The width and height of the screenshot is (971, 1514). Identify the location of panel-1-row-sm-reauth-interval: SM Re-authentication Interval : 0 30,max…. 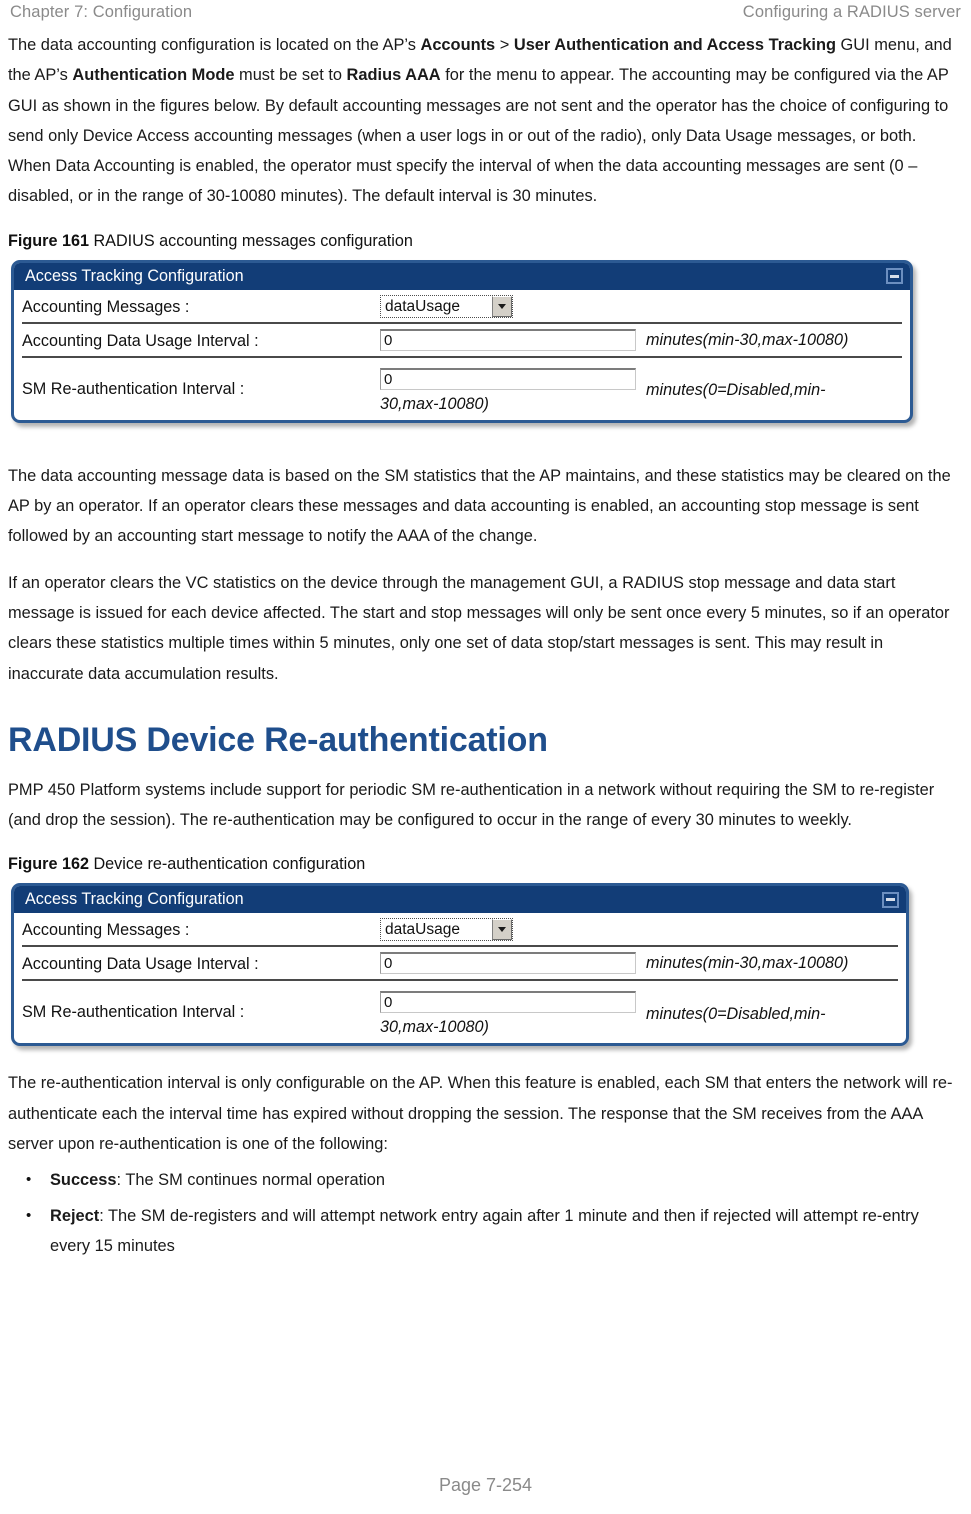
(462, 389).